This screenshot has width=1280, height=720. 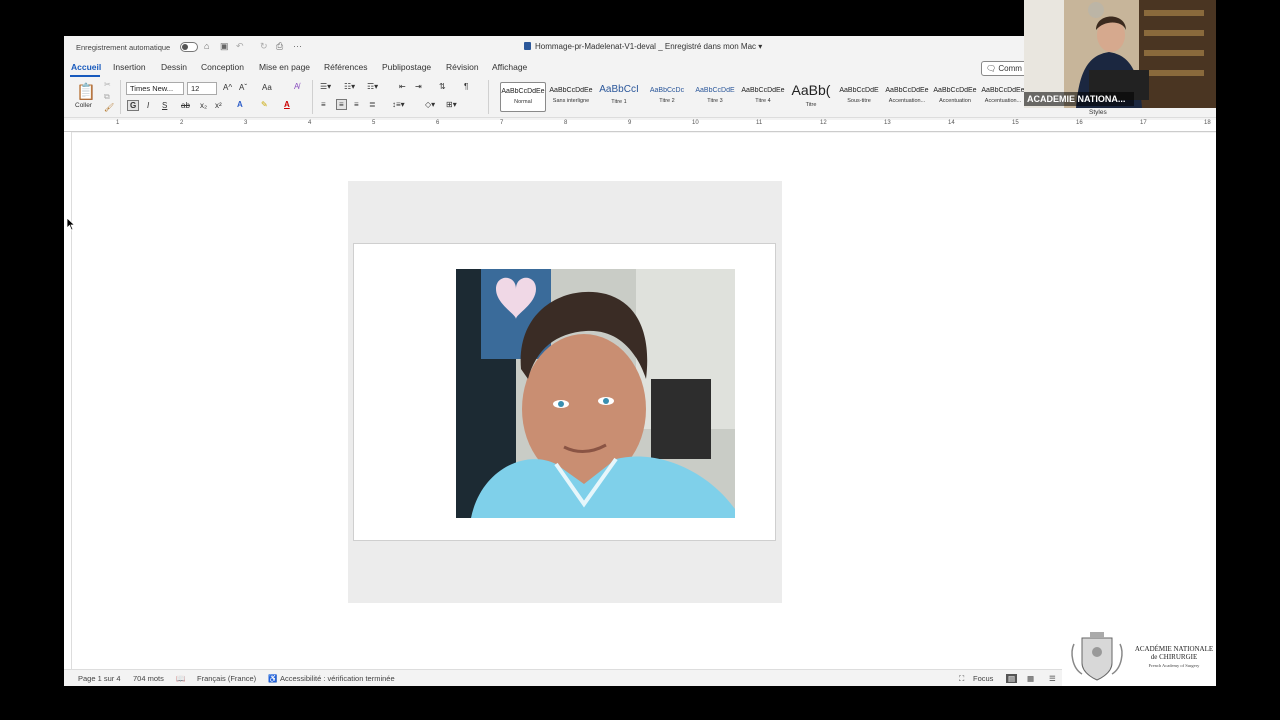 I want to click on align-left-icon: ≡, so click(x=323, y=104).